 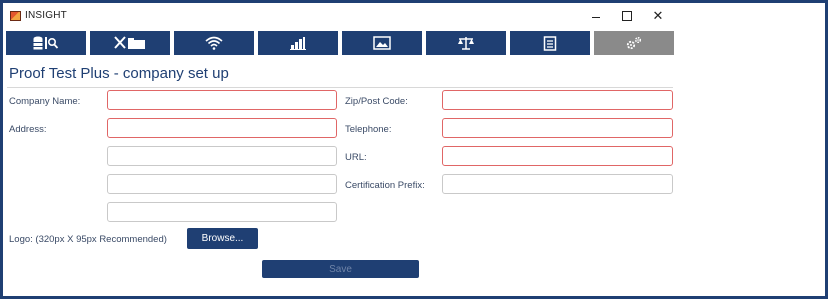 I want to click on document-icon, so click(x=550, y=43).